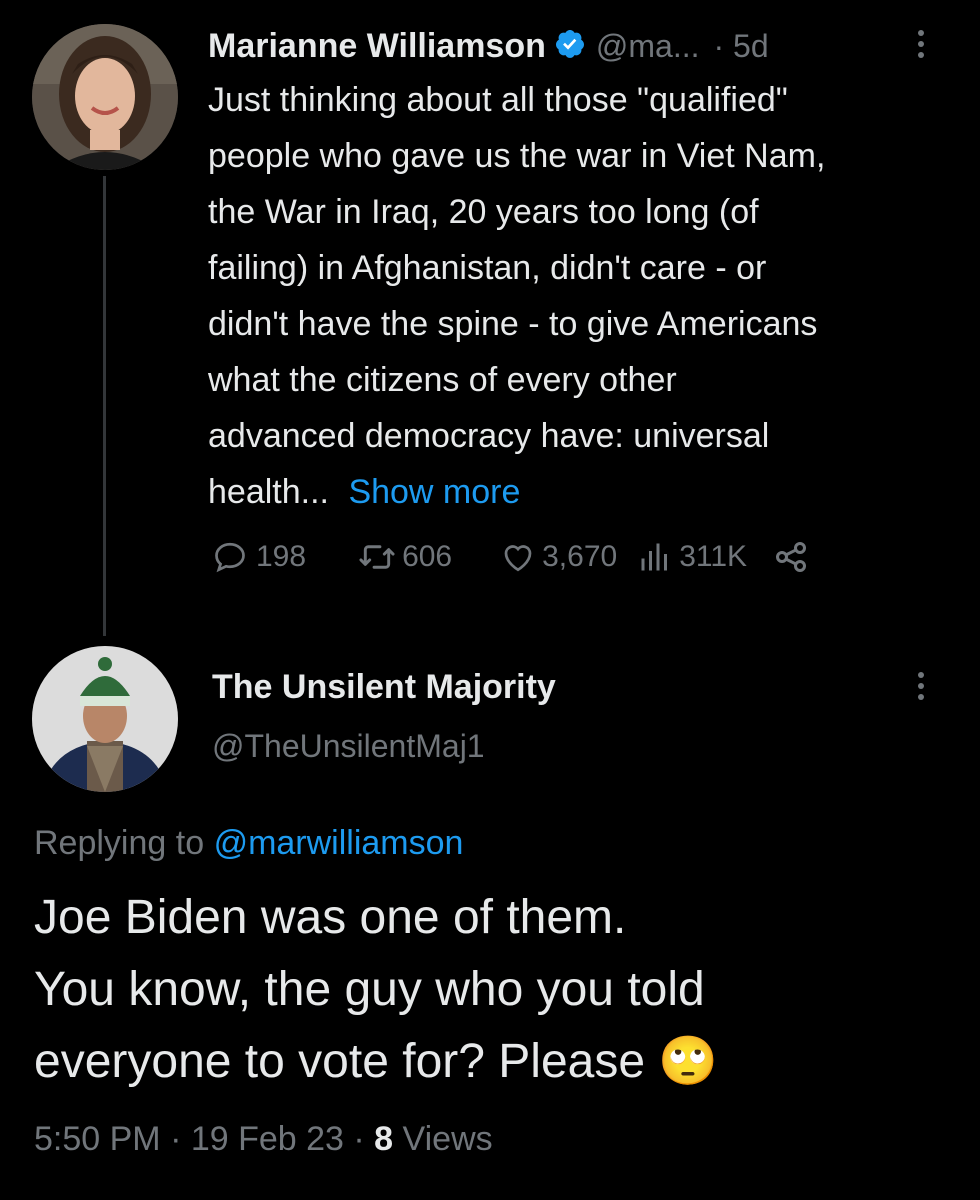 Image resolution: width=980 pixels, height=1200 pixels. I want to click on reply-line: everyone to vote for? Please, so click(340, 1061).